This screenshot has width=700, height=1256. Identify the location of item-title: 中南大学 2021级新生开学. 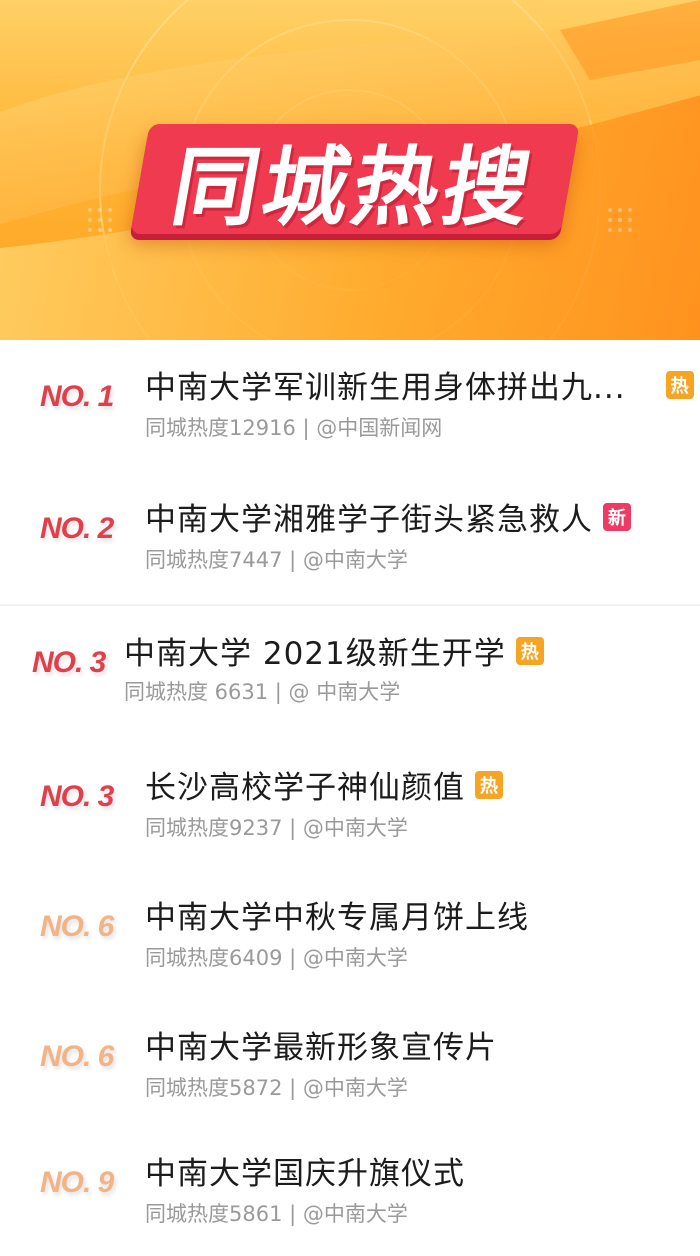
(315, 654).